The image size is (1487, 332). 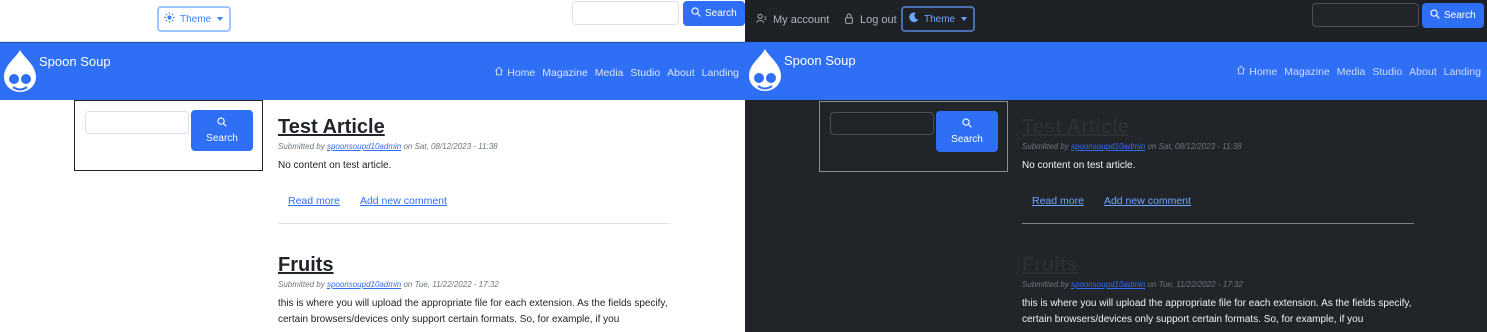 I want to click on log-out-label: Log out, so click(x=878, y=20).